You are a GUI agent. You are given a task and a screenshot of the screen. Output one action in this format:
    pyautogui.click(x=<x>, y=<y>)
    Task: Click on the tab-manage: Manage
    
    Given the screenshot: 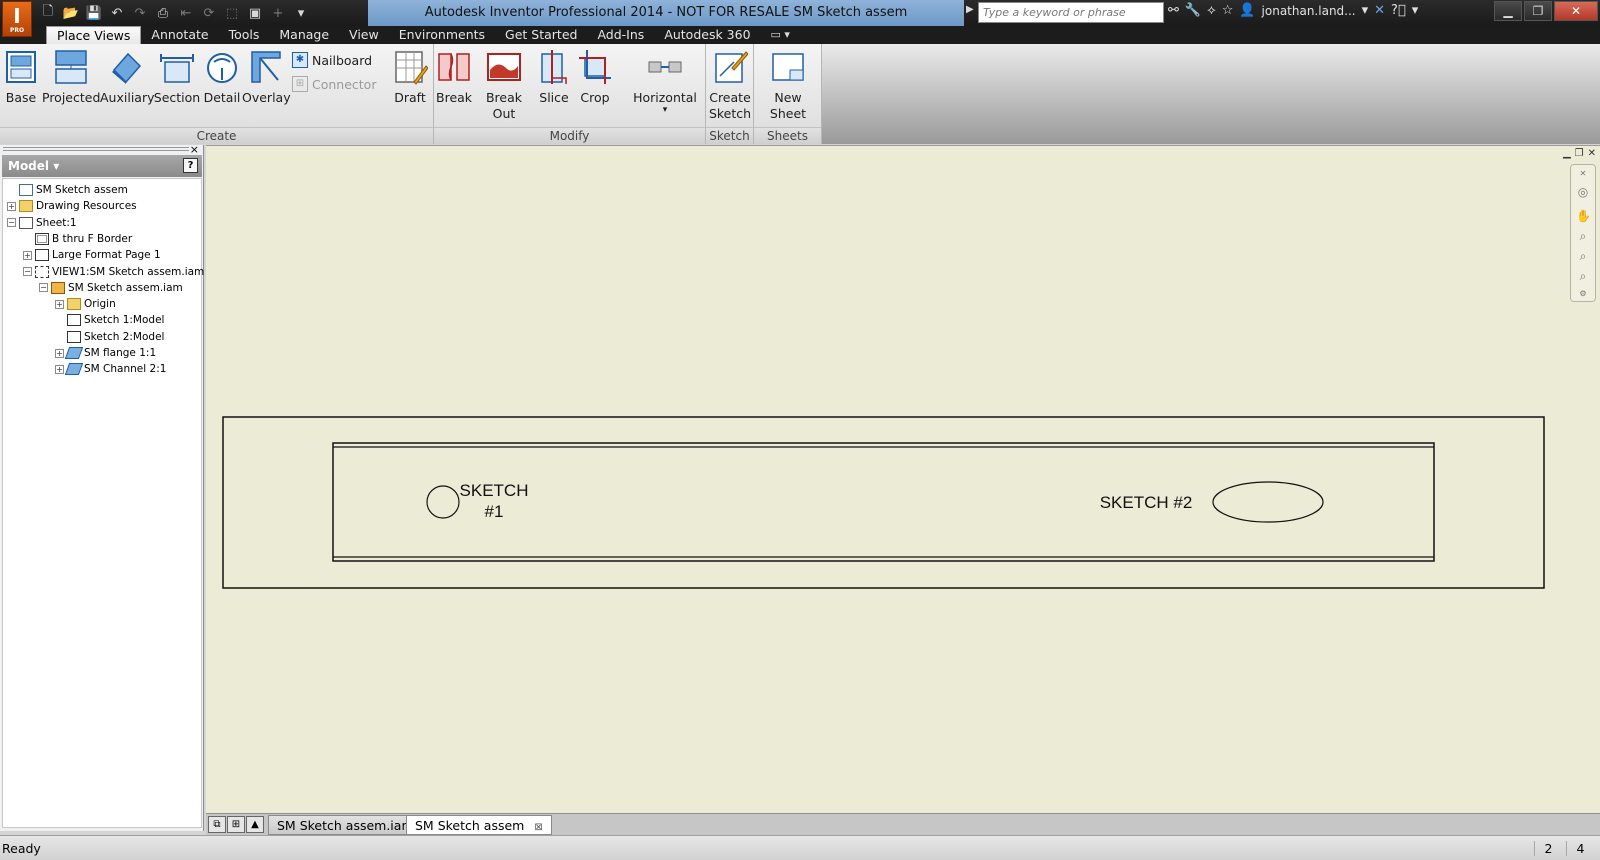 What is the action you would take?
    pyautogui.click(x=304, y=35)
    